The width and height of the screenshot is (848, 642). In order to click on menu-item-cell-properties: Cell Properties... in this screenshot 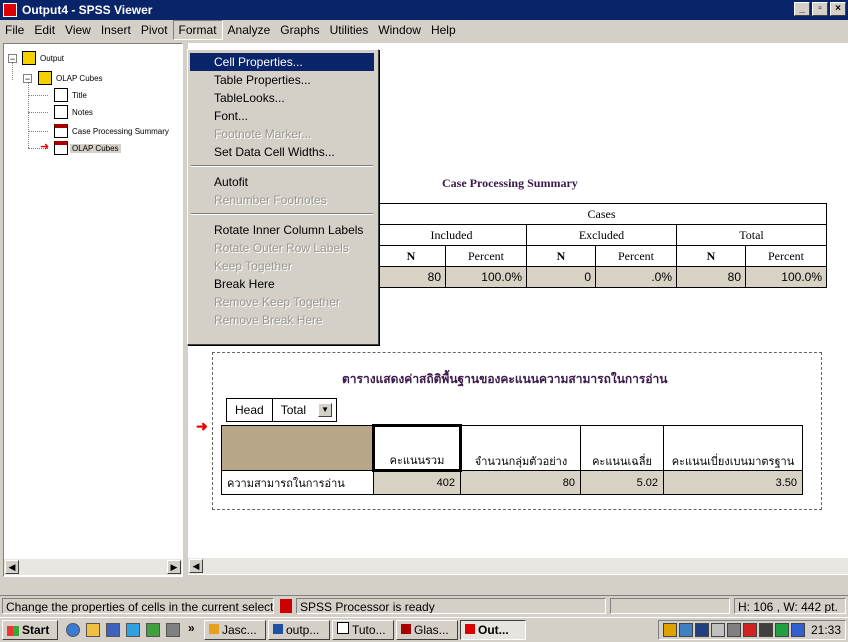, I will do `click(282, 62)`.